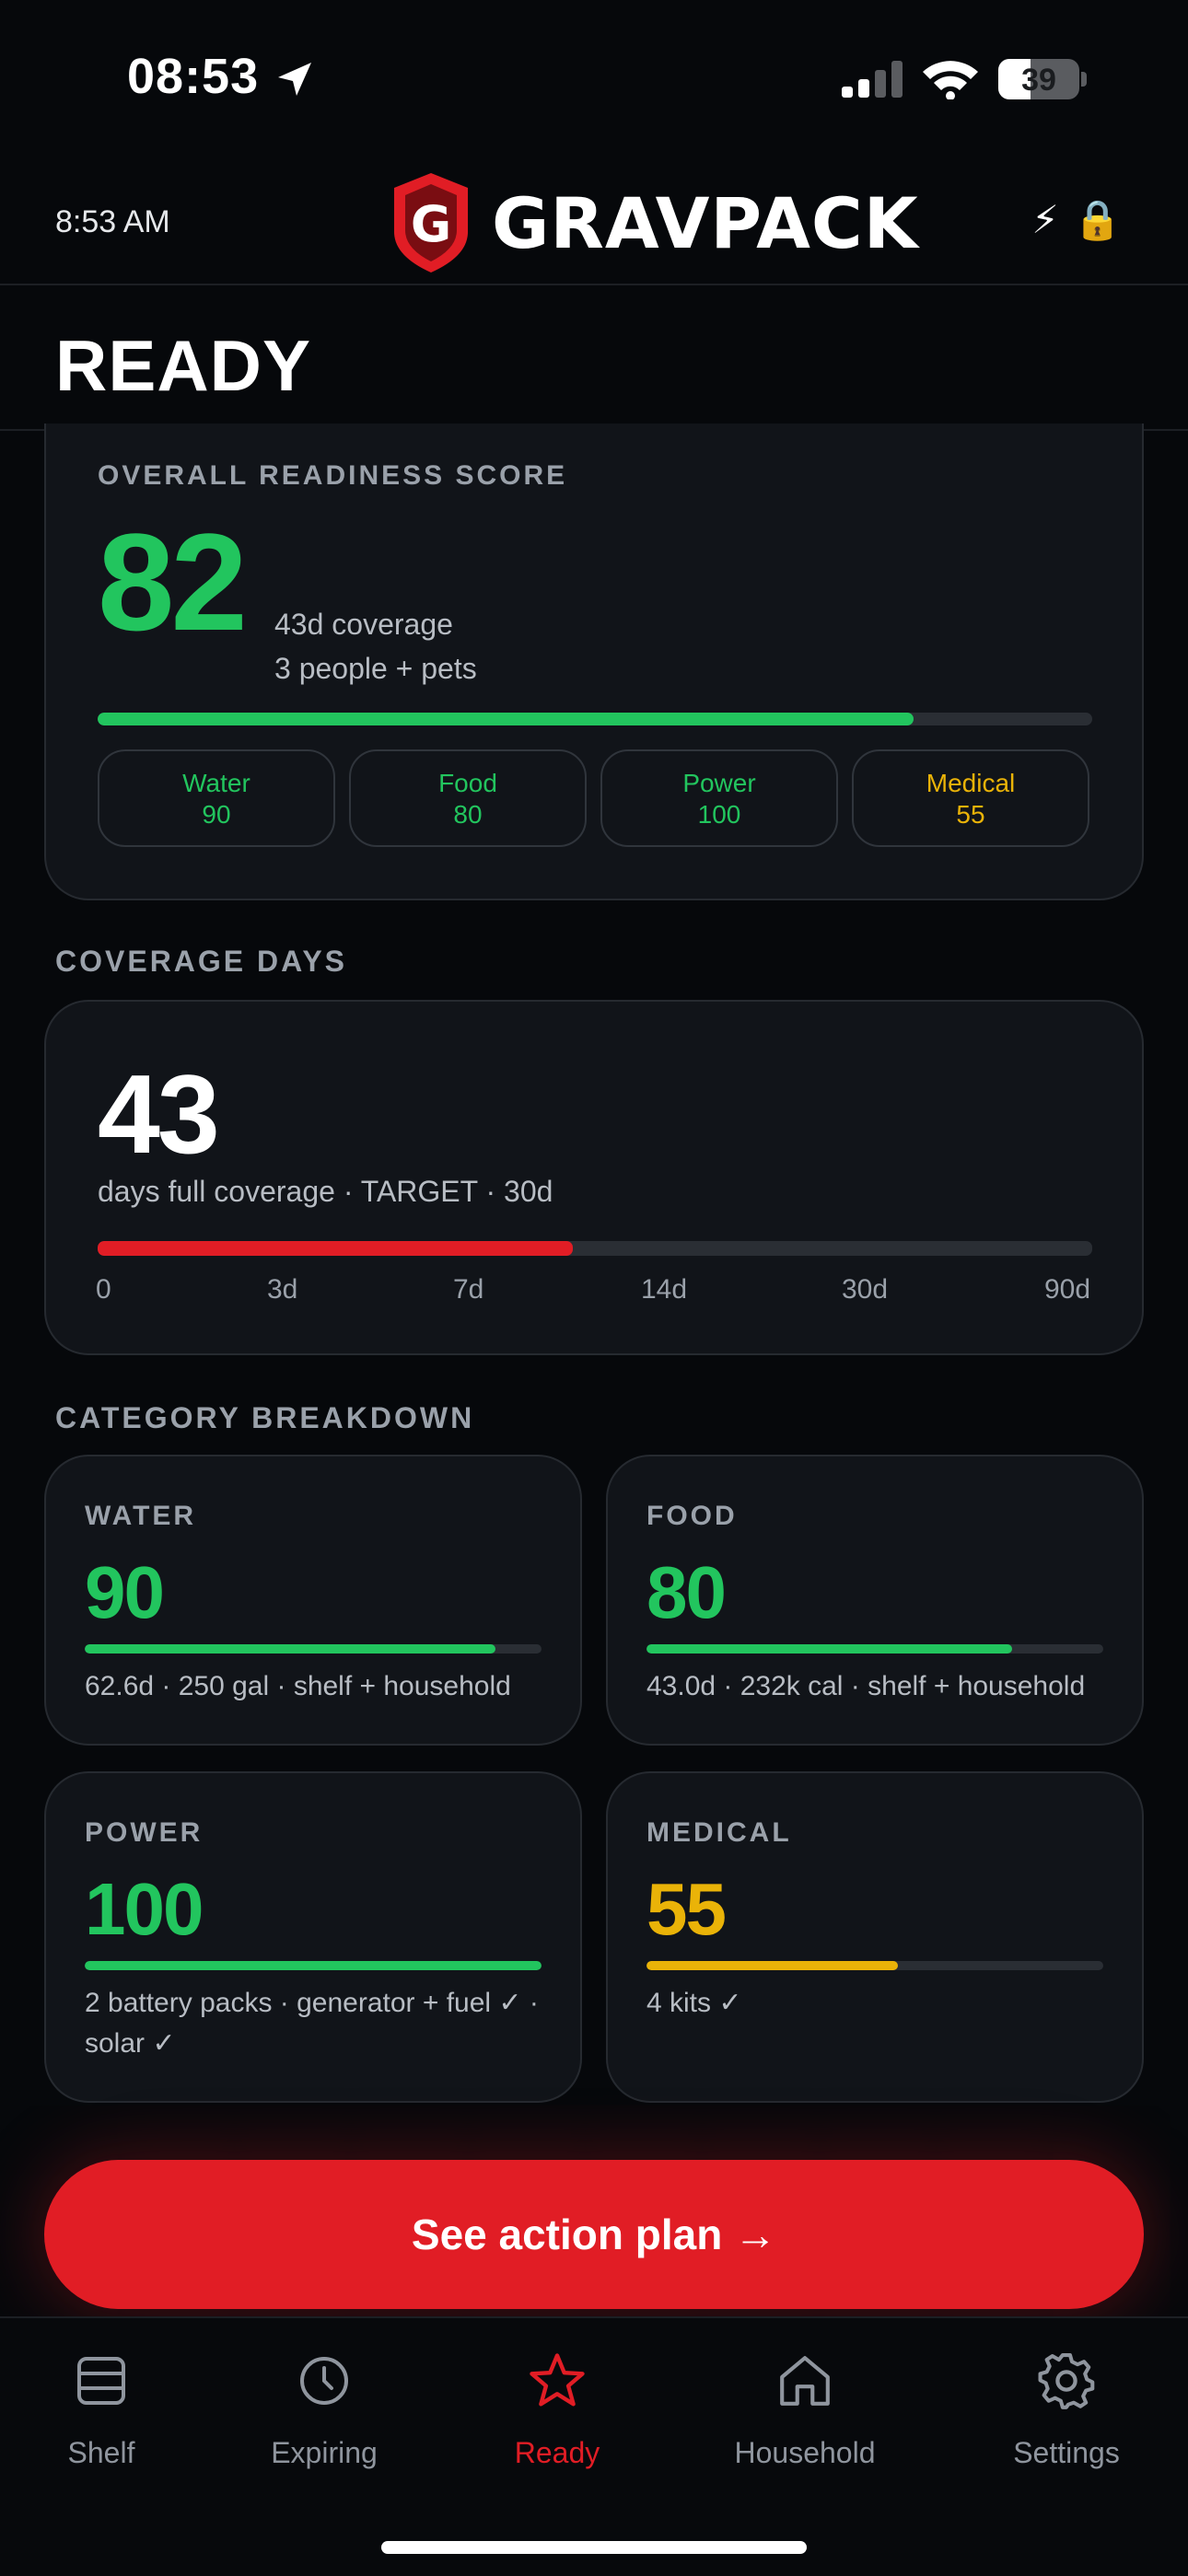 The height and width of the screenshot is (2576, 1188). Describe the element at coordinates (375, 668) in the screenshot. I see `readiness-people: 3 people + pets` at that location.